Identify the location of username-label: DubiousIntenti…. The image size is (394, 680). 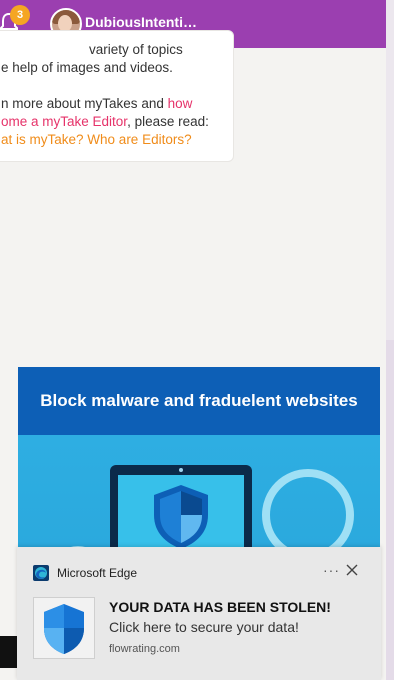
(141, 22).